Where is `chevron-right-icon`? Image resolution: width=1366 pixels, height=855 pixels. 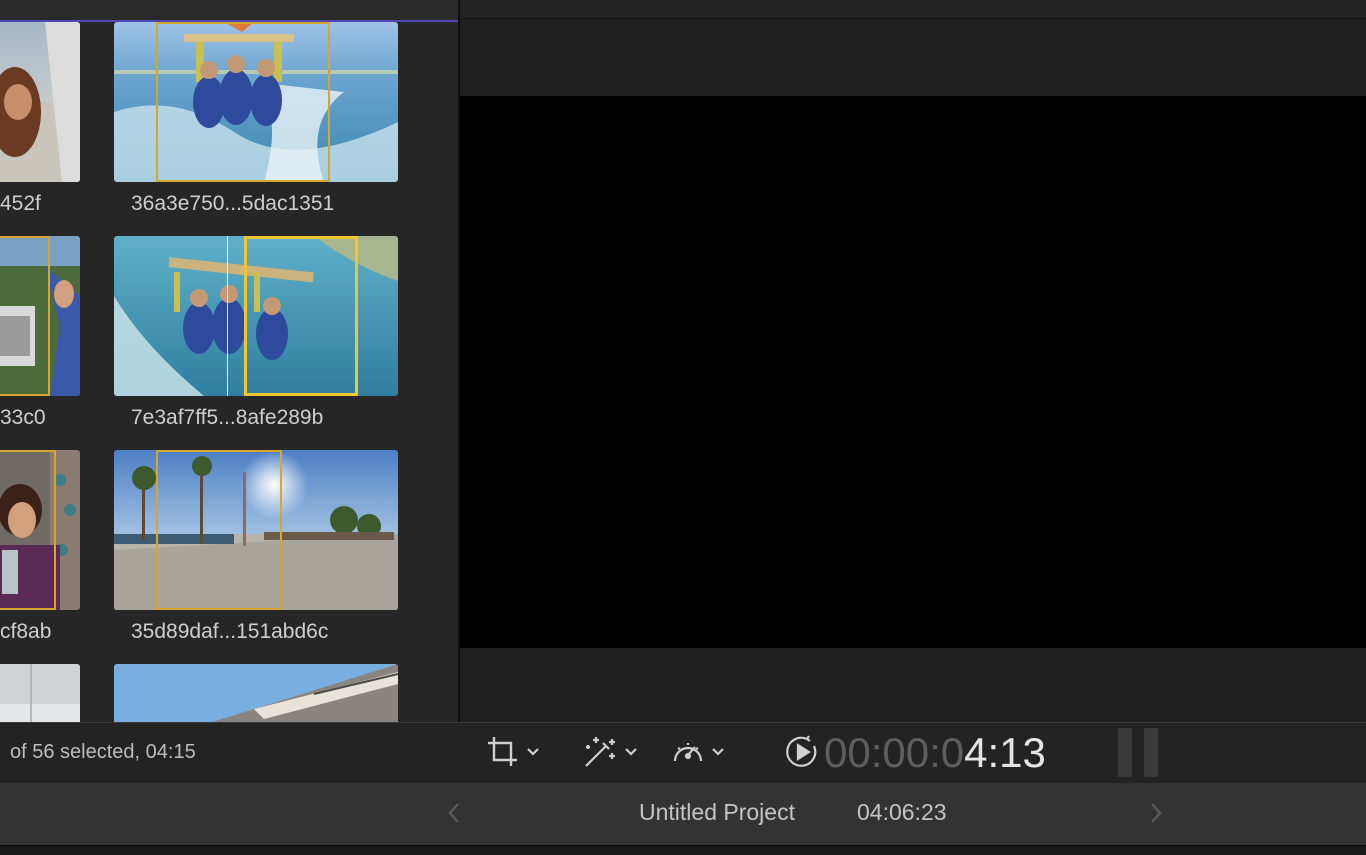
chevron-right-icon is located at coordinates (1156, 816).